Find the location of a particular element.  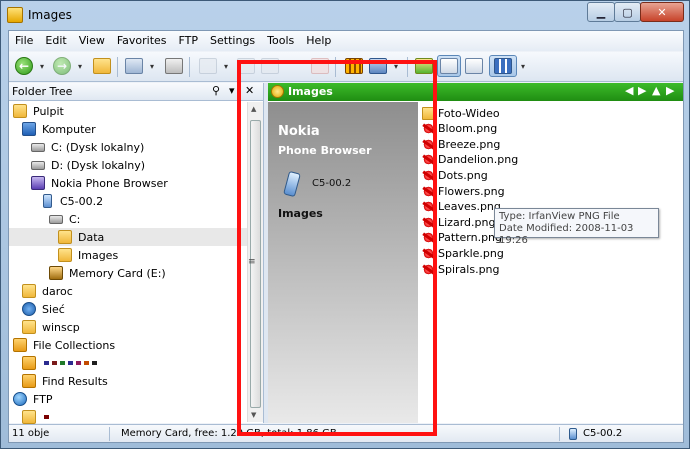

up-folder-icon is located at coordinates (102, 66).